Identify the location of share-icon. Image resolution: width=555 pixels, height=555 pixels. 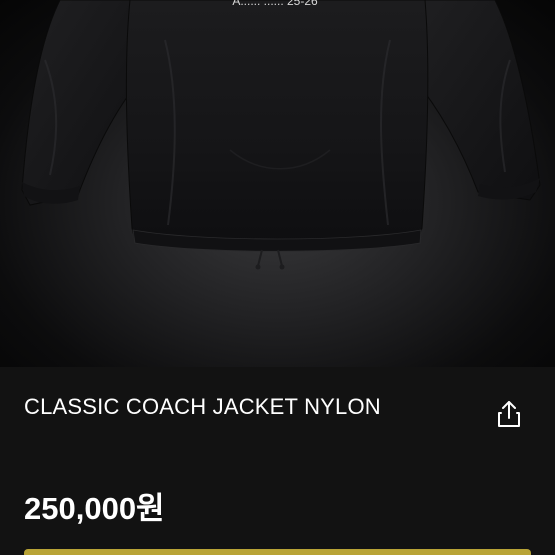
(509, 414).